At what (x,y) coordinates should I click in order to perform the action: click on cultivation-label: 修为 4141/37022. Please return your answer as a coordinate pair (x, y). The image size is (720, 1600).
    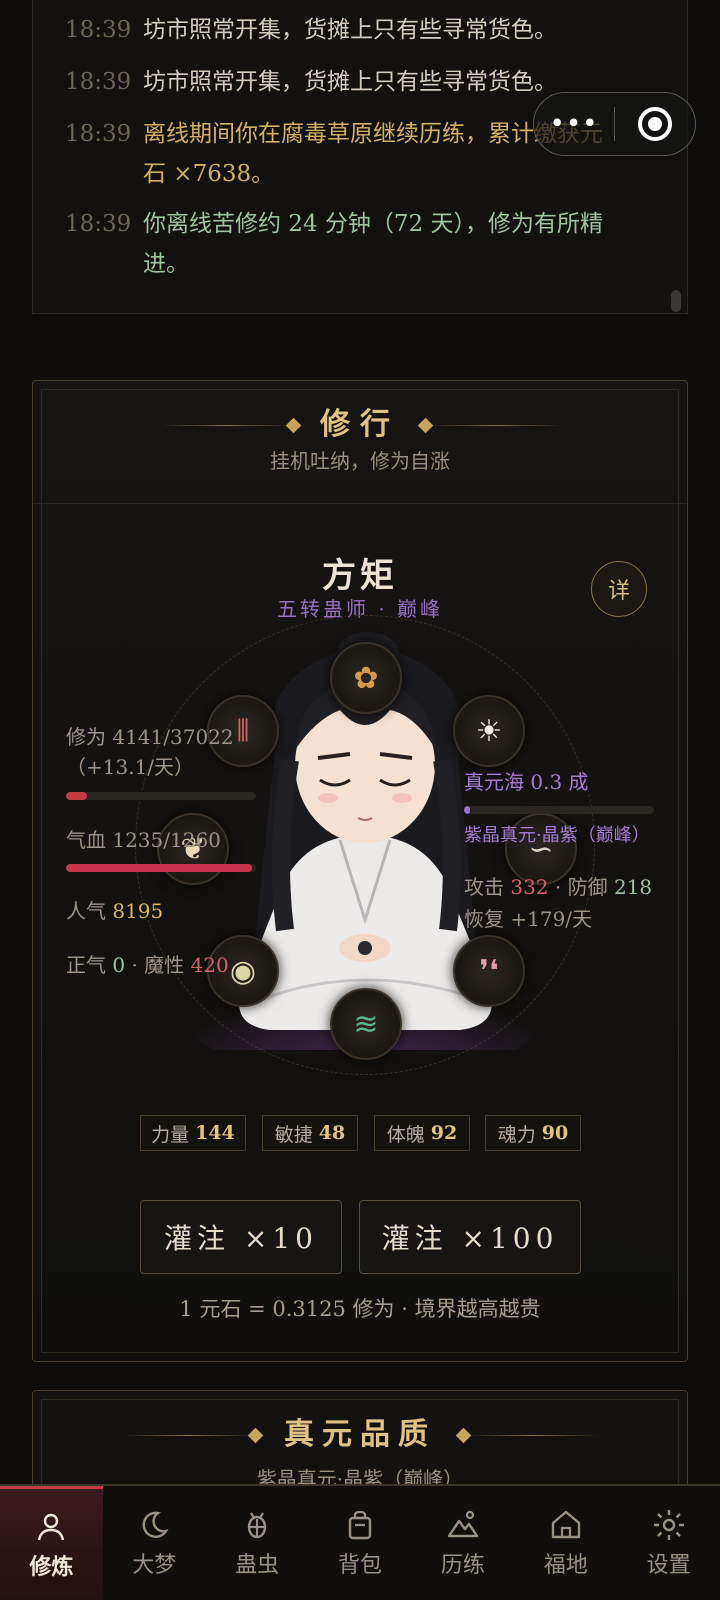
    Looking at the image, I should click on (150, 737).